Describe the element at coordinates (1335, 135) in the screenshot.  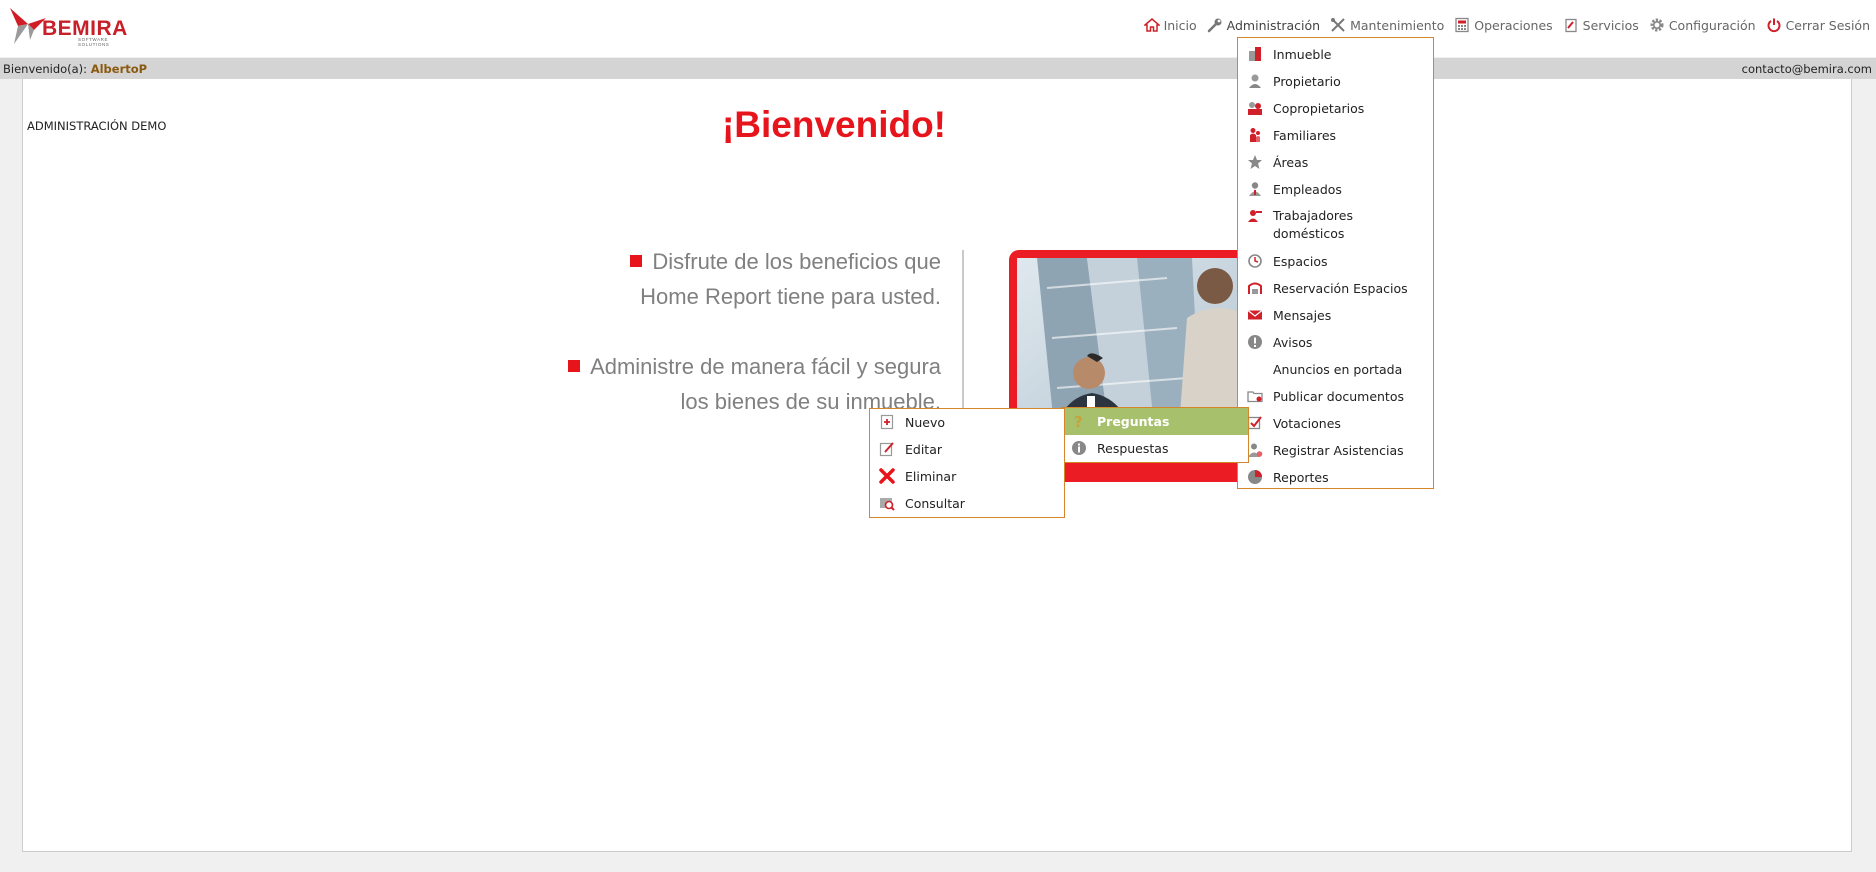
I see `menu-item-familiares: Familiares` at that location.